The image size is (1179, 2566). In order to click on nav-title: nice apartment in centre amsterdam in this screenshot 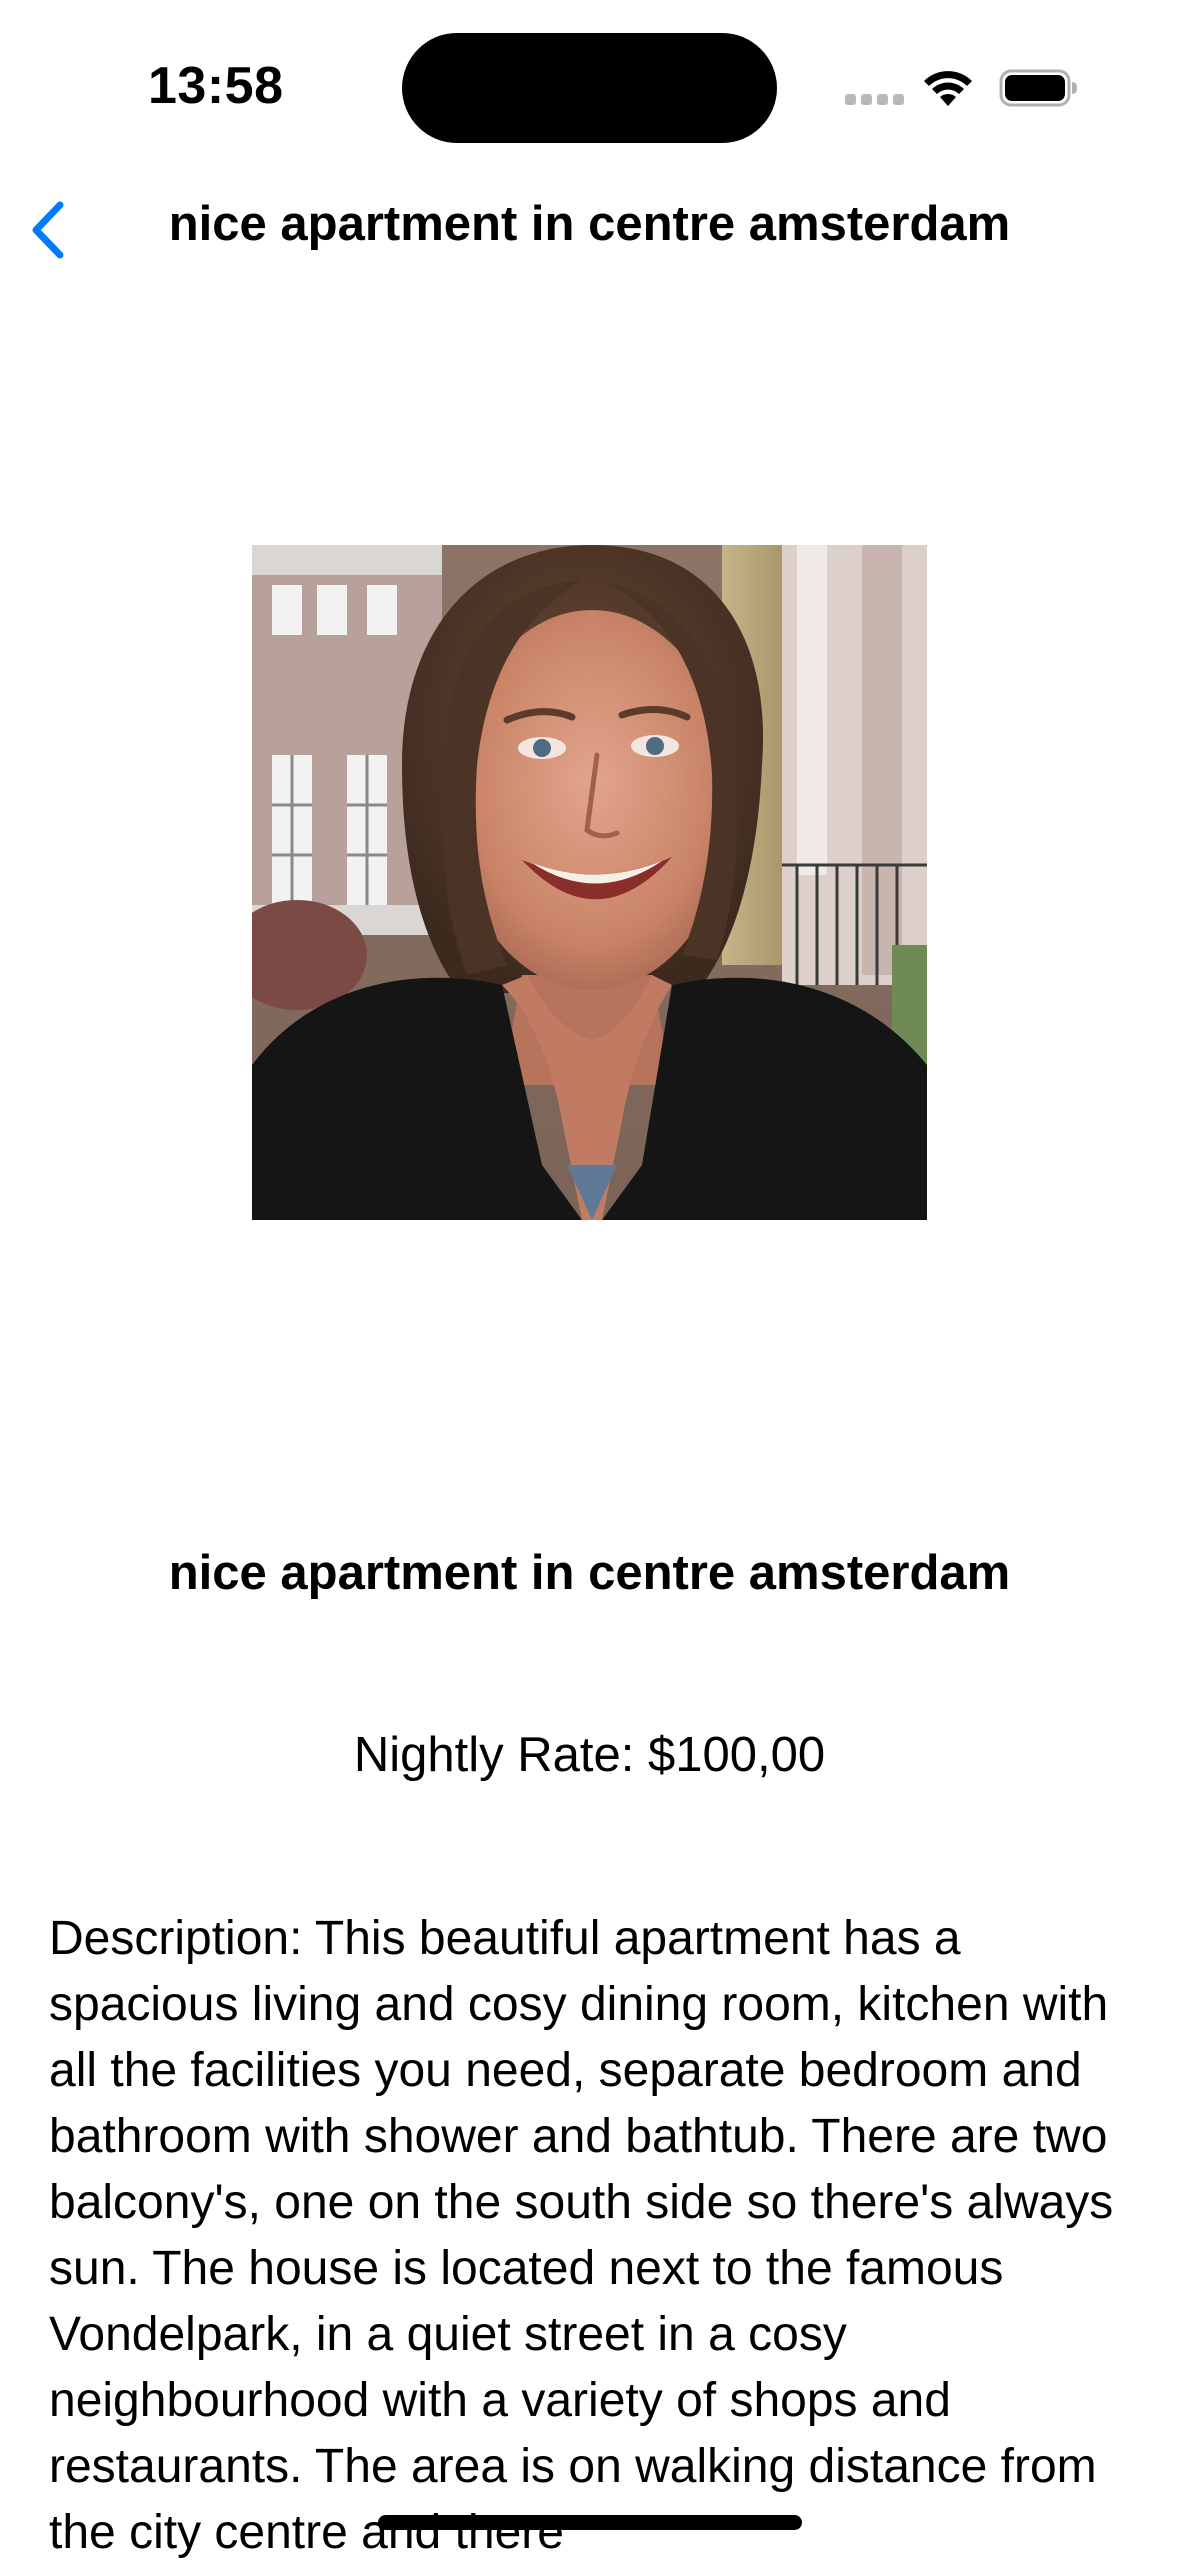, I will do `click(589, 224)`.